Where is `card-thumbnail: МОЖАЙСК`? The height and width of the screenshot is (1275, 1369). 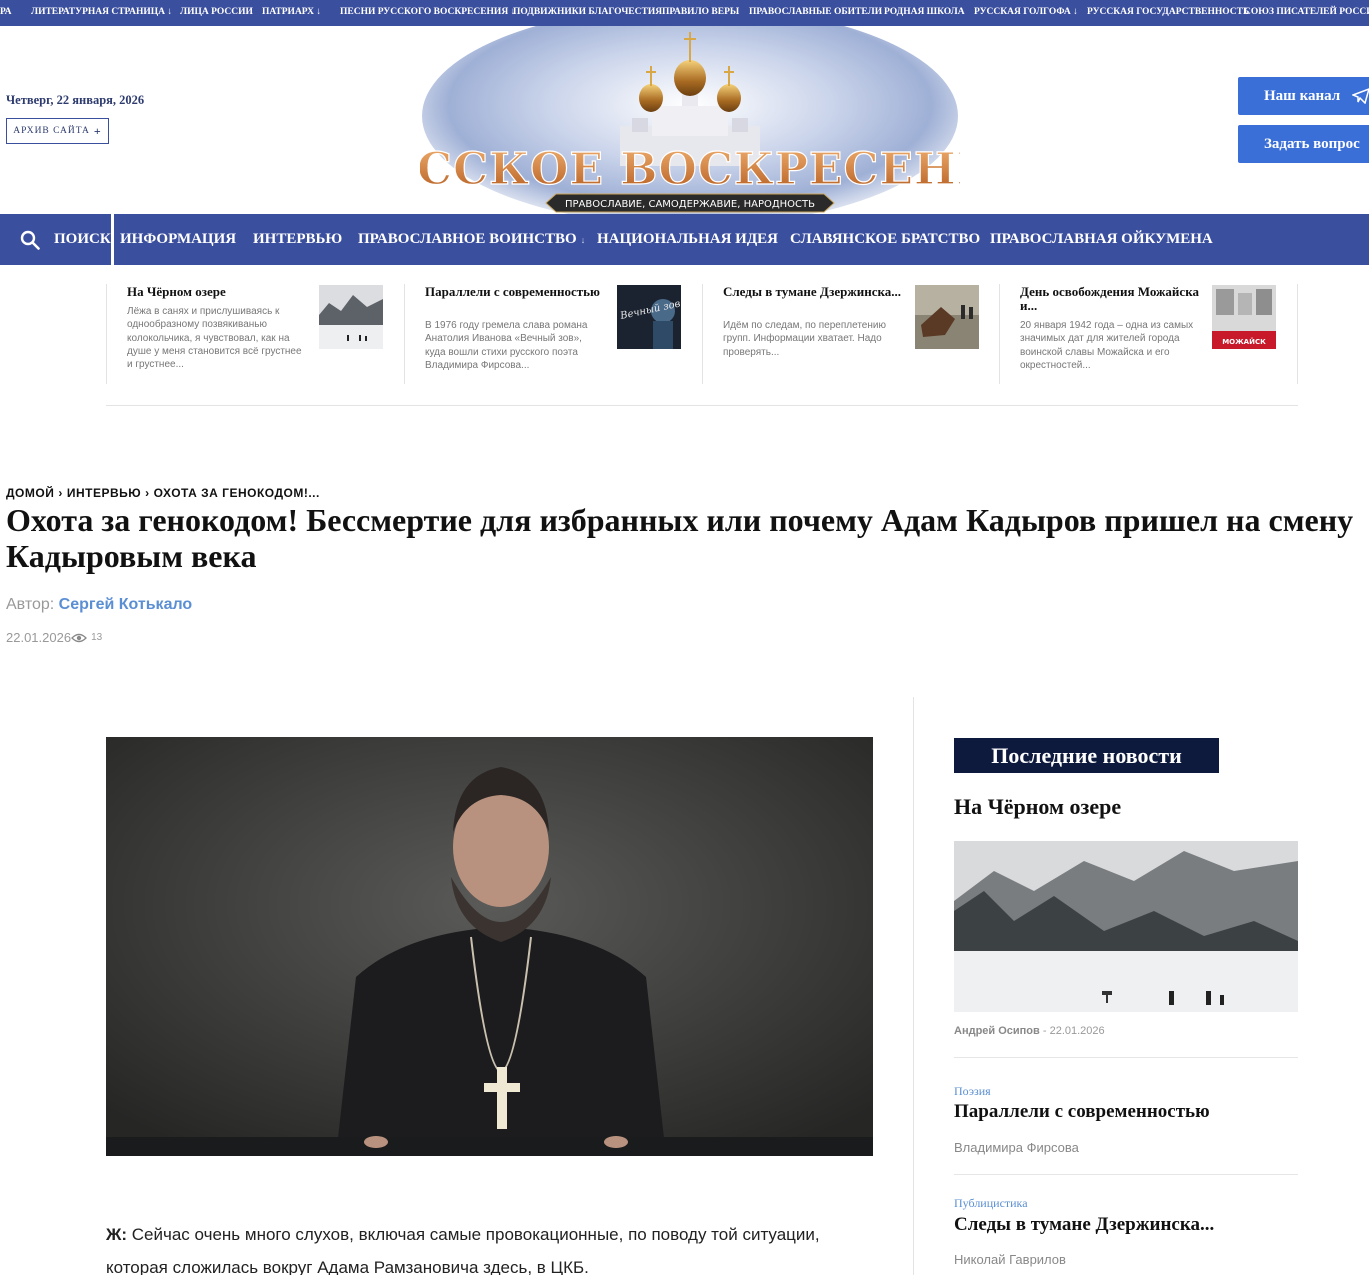
card-thumbnail: МОЖАЙСК is located at coordinates (1244, 317).